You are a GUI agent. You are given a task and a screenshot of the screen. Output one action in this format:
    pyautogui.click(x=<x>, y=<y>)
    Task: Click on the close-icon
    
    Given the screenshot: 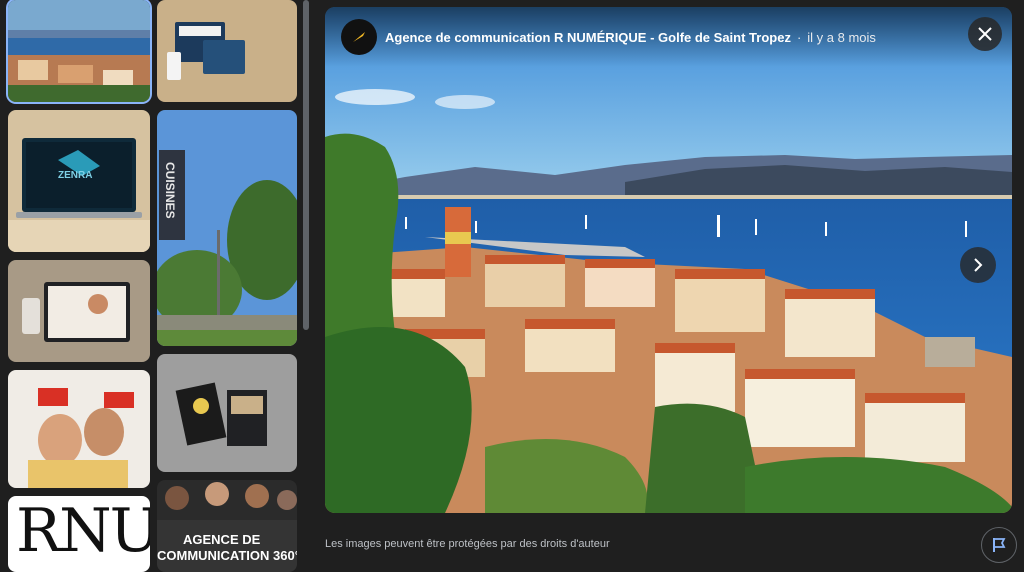 What is the action you would take?
    pyautogui.click(x=985, y=34)
    